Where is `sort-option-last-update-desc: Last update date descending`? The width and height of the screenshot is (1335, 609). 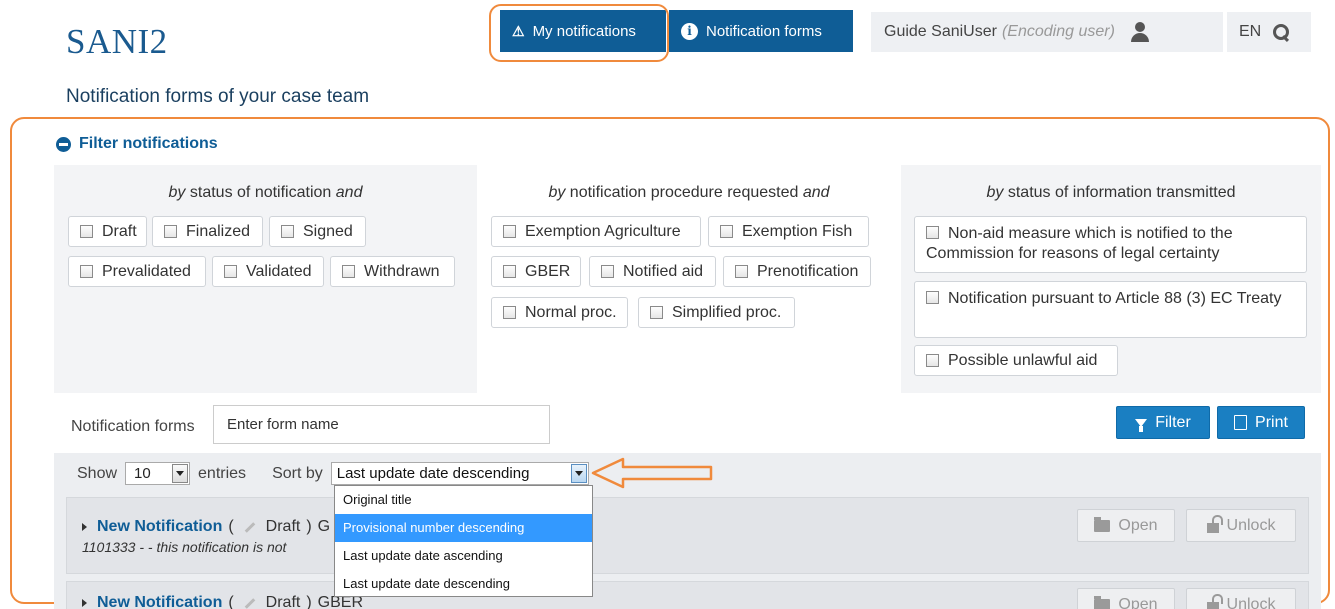
sort-option-last-update-desc: Last update date descending is located at coordinates (463, 584).